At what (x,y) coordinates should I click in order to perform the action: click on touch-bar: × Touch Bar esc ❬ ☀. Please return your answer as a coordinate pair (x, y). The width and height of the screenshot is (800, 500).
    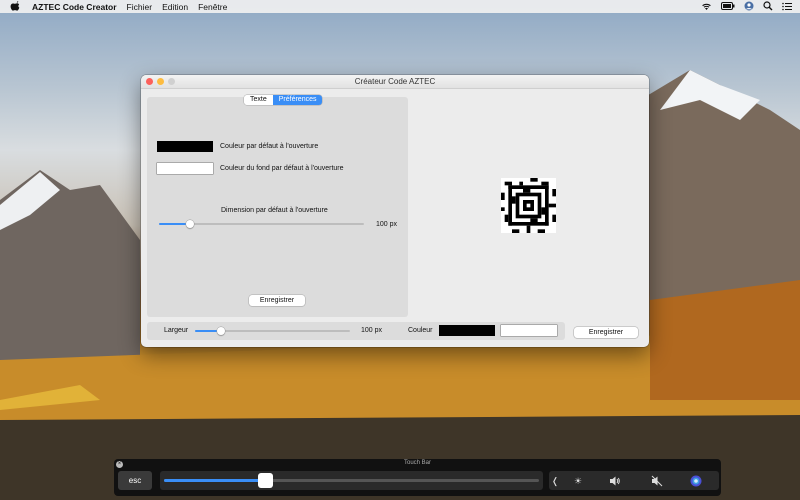
    Looking at the image, I should click on (417, 477).